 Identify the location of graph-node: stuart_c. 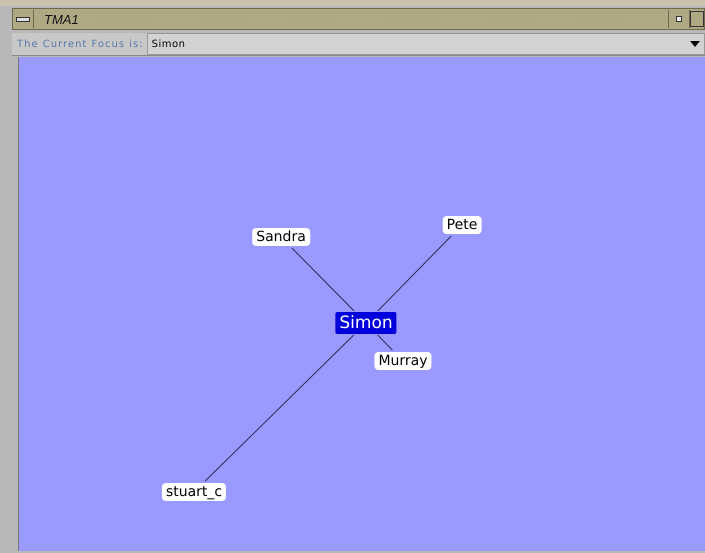
(194, 492).